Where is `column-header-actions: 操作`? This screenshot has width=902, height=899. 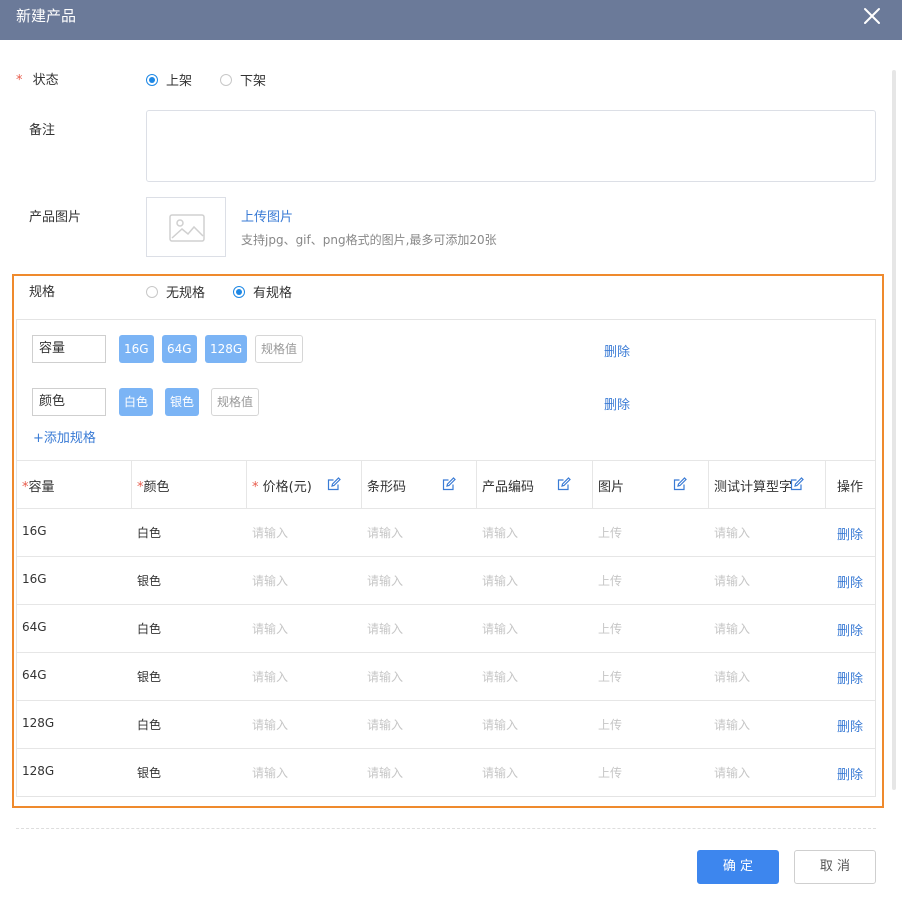 column-header-actions: 操作 is located at coordinates (850, 487).